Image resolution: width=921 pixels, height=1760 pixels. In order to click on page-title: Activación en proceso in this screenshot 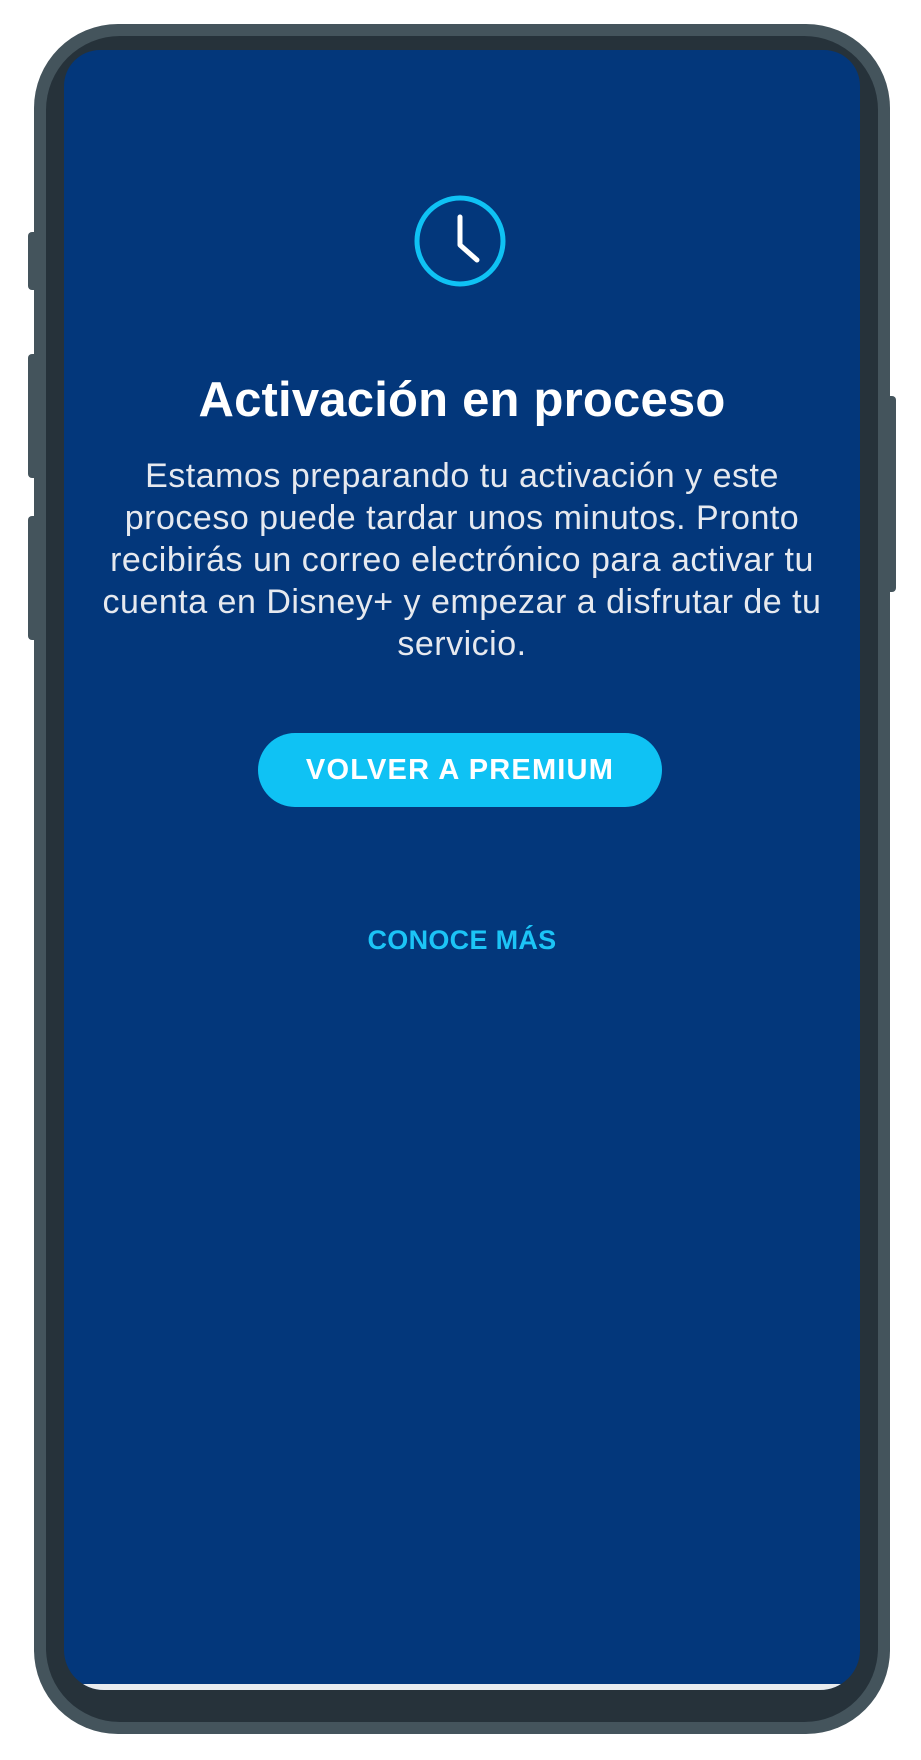, I will do `click(462, 400)`.